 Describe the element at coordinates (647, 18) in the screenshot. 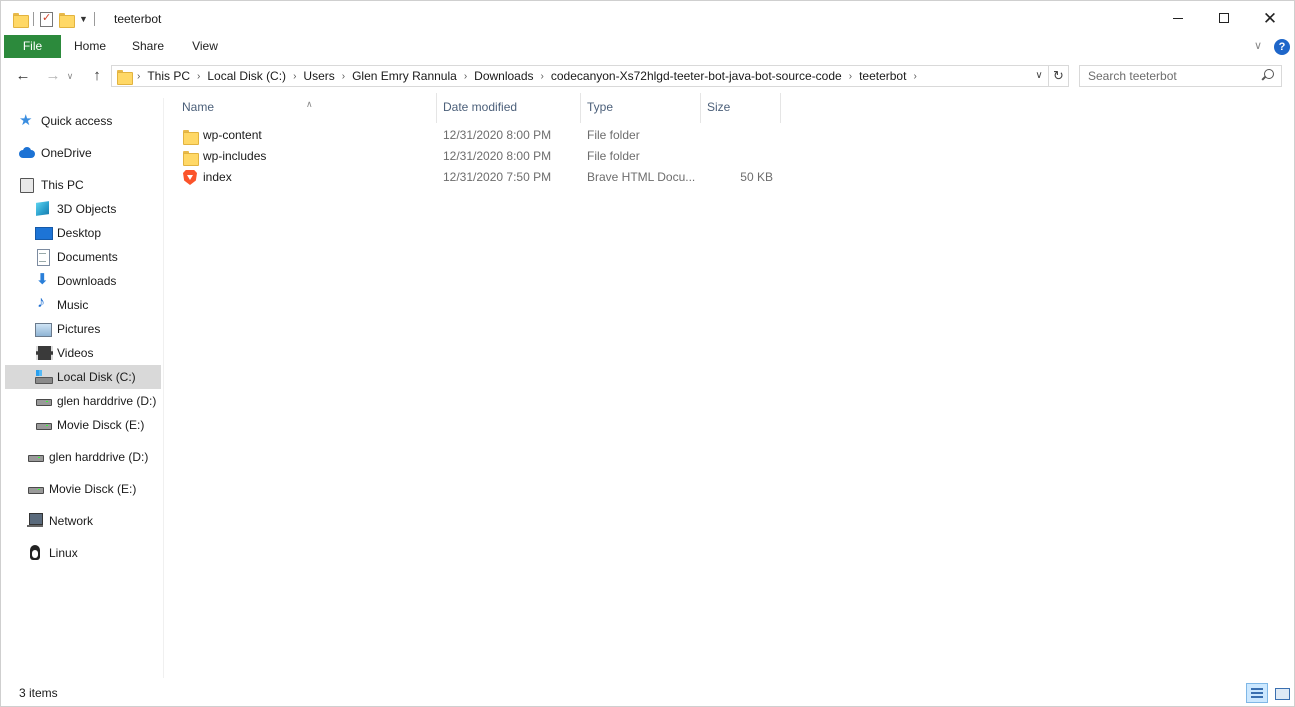

I see `title-bar: ▼ teeterbot ✕` at that location.